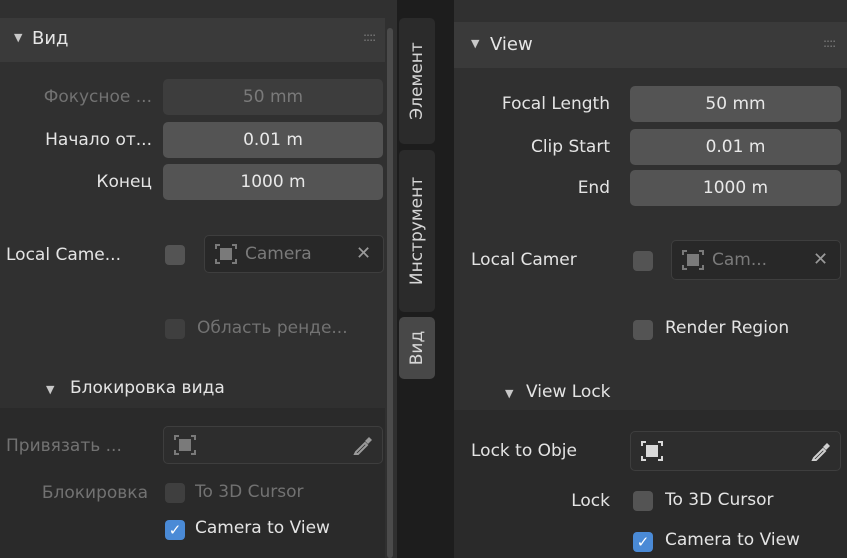  I want to click on left-lock-to-cursor-checkbox, so click(175, 493).